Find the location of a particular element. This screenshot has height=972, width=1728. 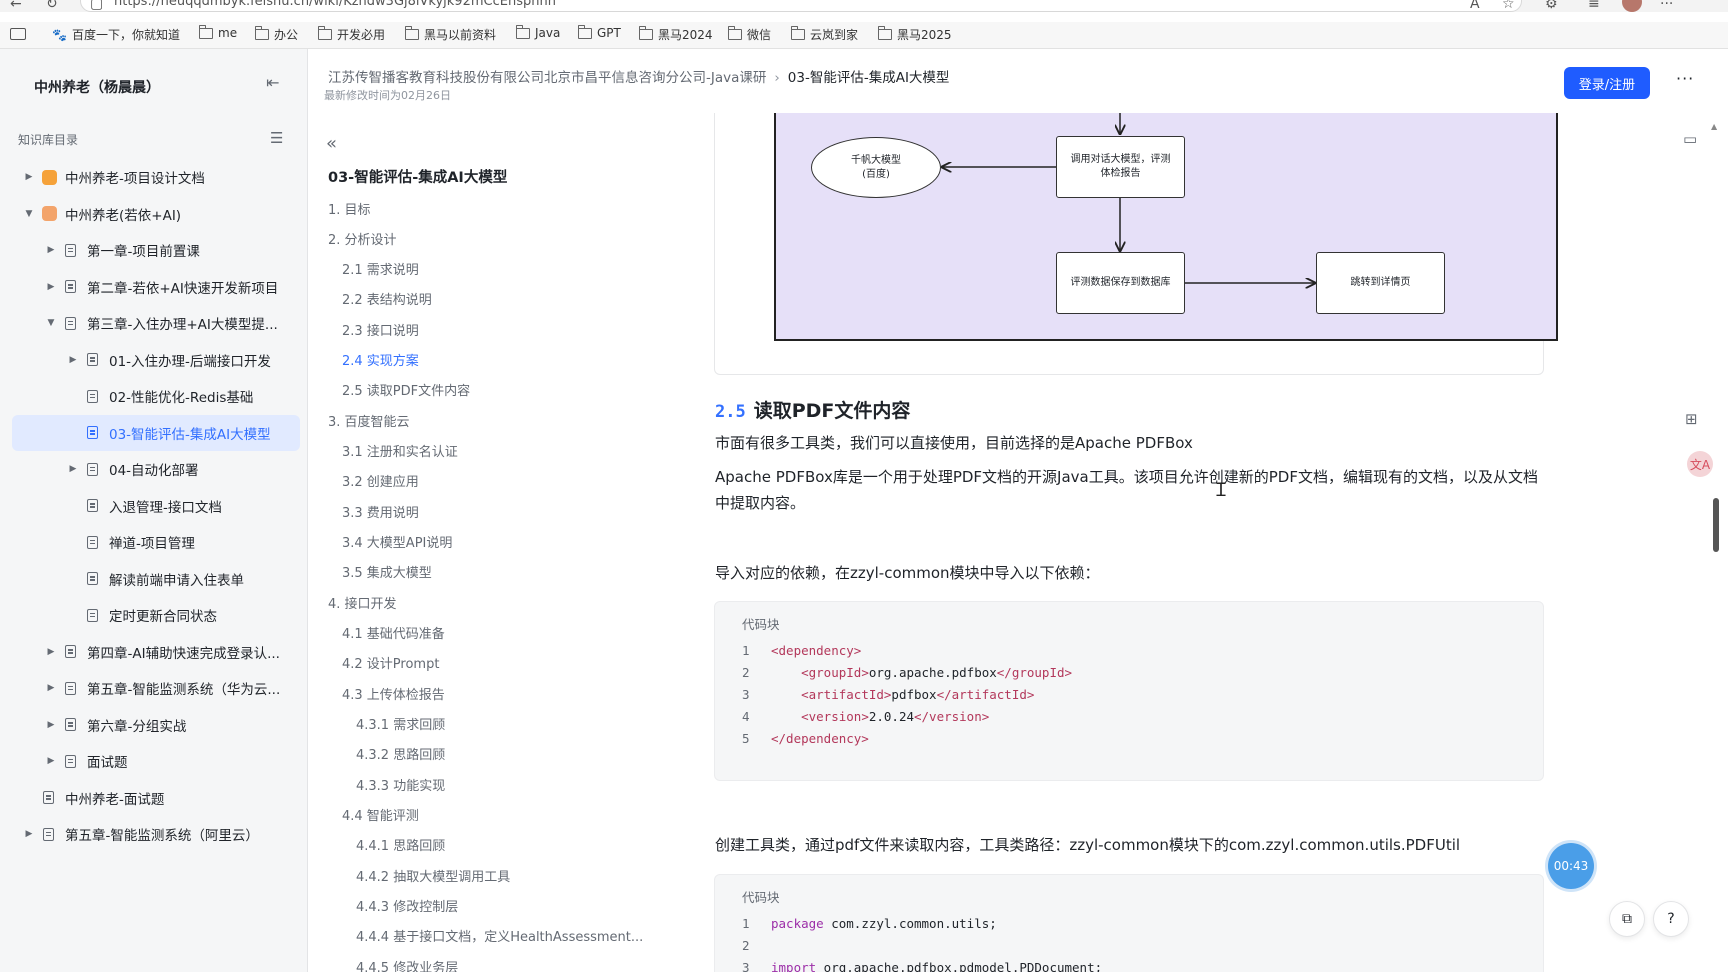

bookmark-folder-gpt: GPT is located at coordinates (599, 32).